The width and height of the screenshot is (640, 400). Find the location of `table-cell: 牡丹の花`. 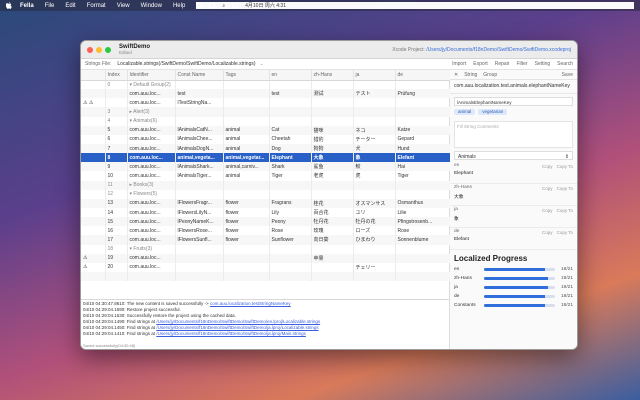

table-cell: 牡丹の花 is located at coordinates (374, 222).